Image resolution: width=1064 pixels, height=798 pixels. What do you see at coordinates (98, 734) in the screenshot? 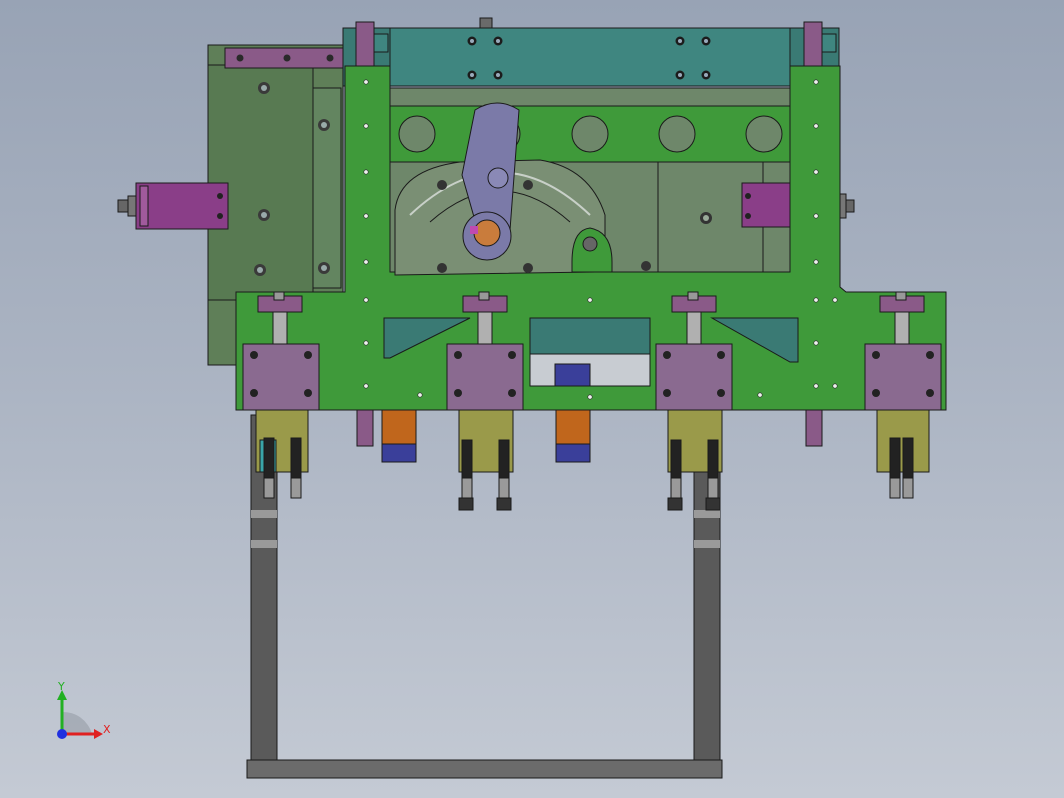
I see `x-axis-head` at bounding box center [98, 734].